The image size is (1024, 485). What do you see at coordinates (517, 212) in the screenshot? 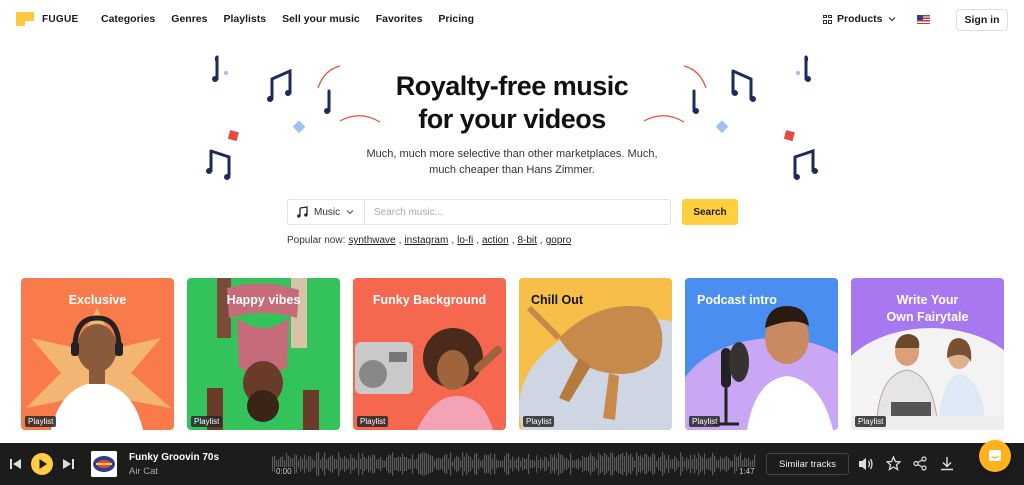
I see `search-input` at bounding box center [517, 212].